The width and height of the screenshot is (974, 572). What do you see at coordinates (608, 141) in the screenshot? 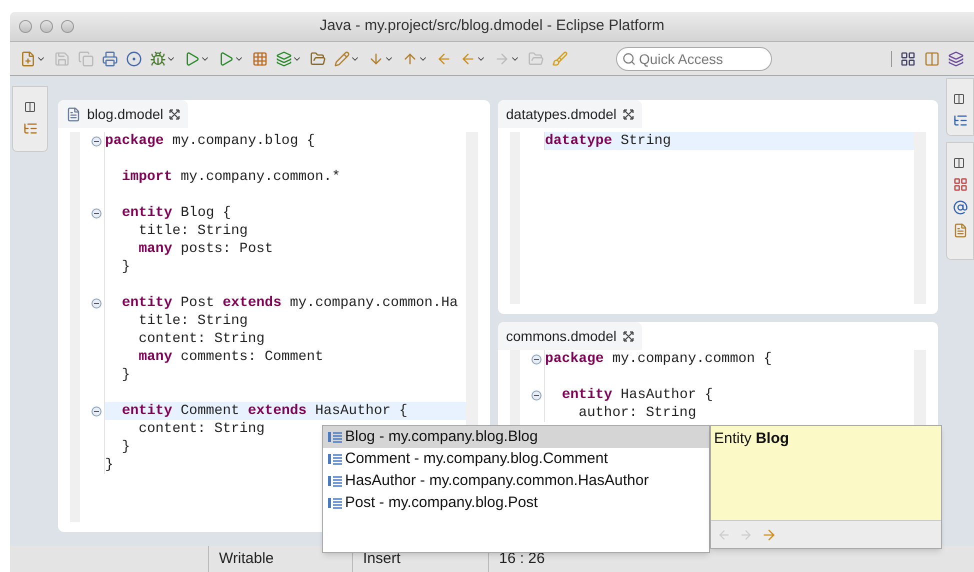
I see `code-line: datatype String` at bounding box center [608, 141].